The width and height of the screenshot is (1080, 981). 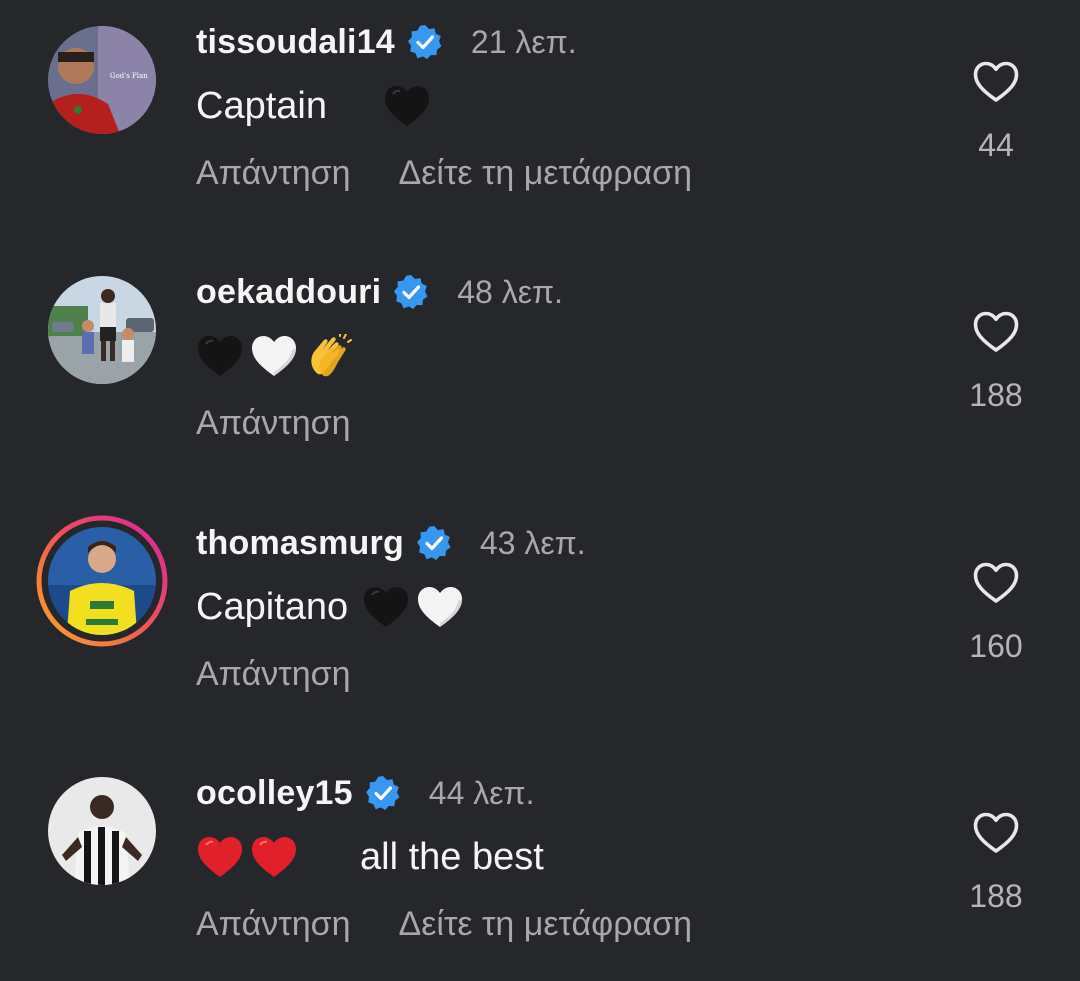 I want to click on username: ocolley15, so click(x=274, y=793).